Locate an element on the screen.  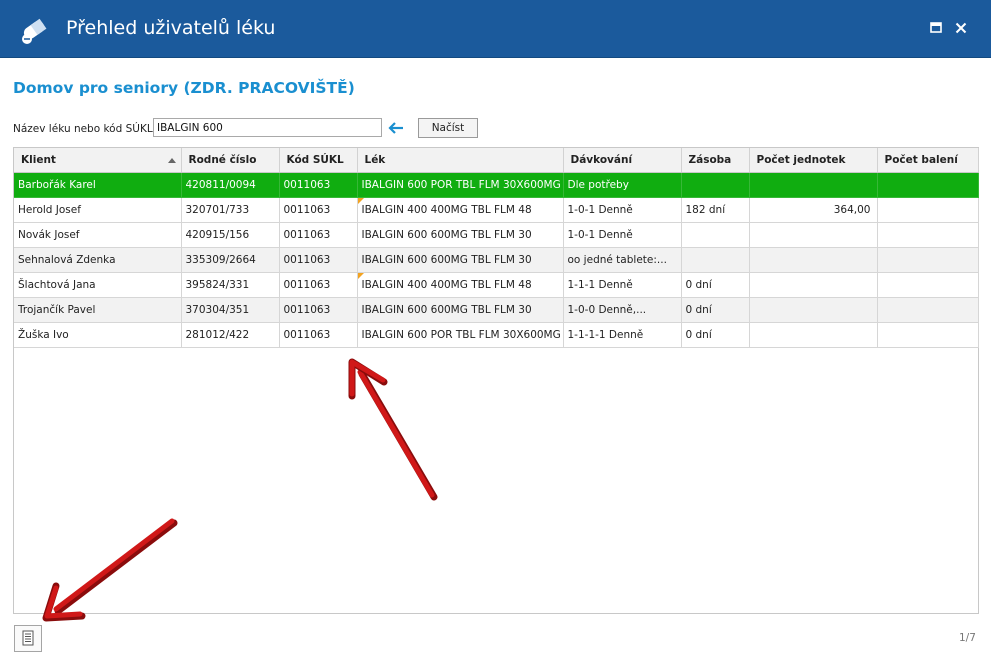
cell-rodne-cislo: 395824/331 is located at coordinates (230, 285).